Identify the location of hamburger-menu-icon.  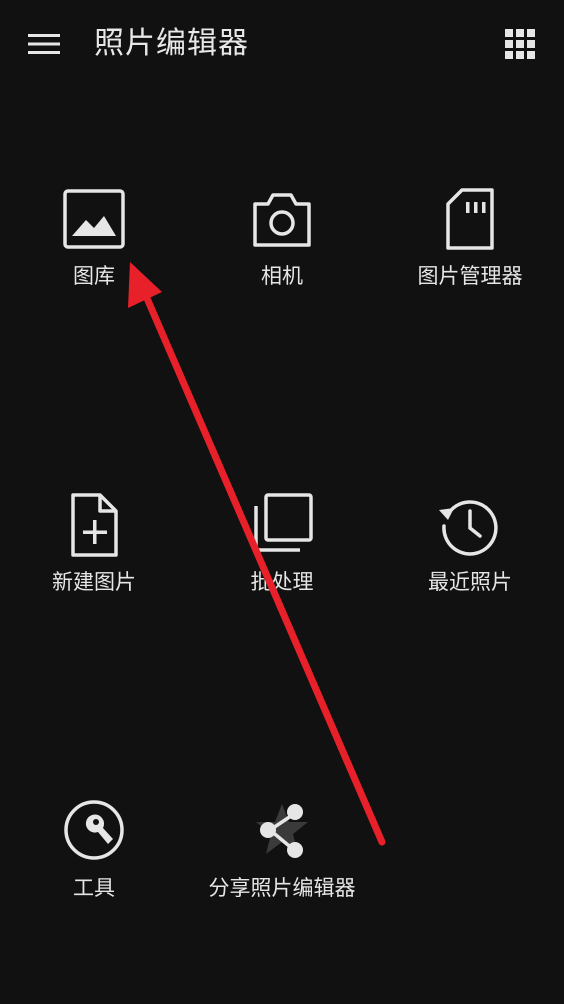
(44, 44).